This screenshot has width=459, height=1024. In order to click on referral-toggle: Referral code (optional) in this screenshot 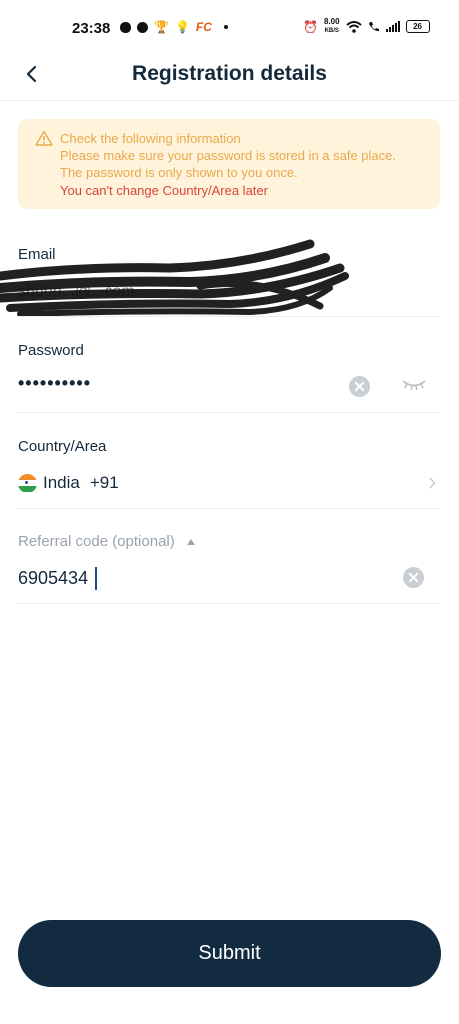, I will do `click(106, 541)`.